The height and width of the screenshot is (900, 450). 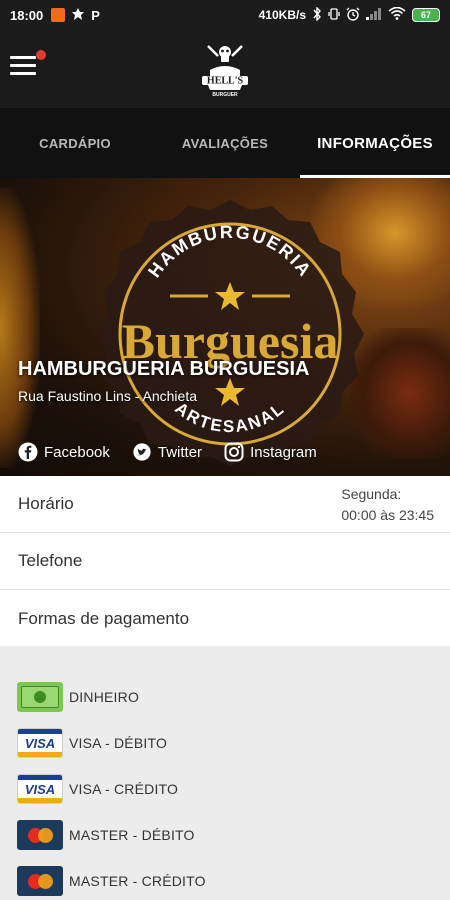 What do you see at coordinates (25, 69) in the screenshot?
I see `menu-button` at bounding box center [25, 69].